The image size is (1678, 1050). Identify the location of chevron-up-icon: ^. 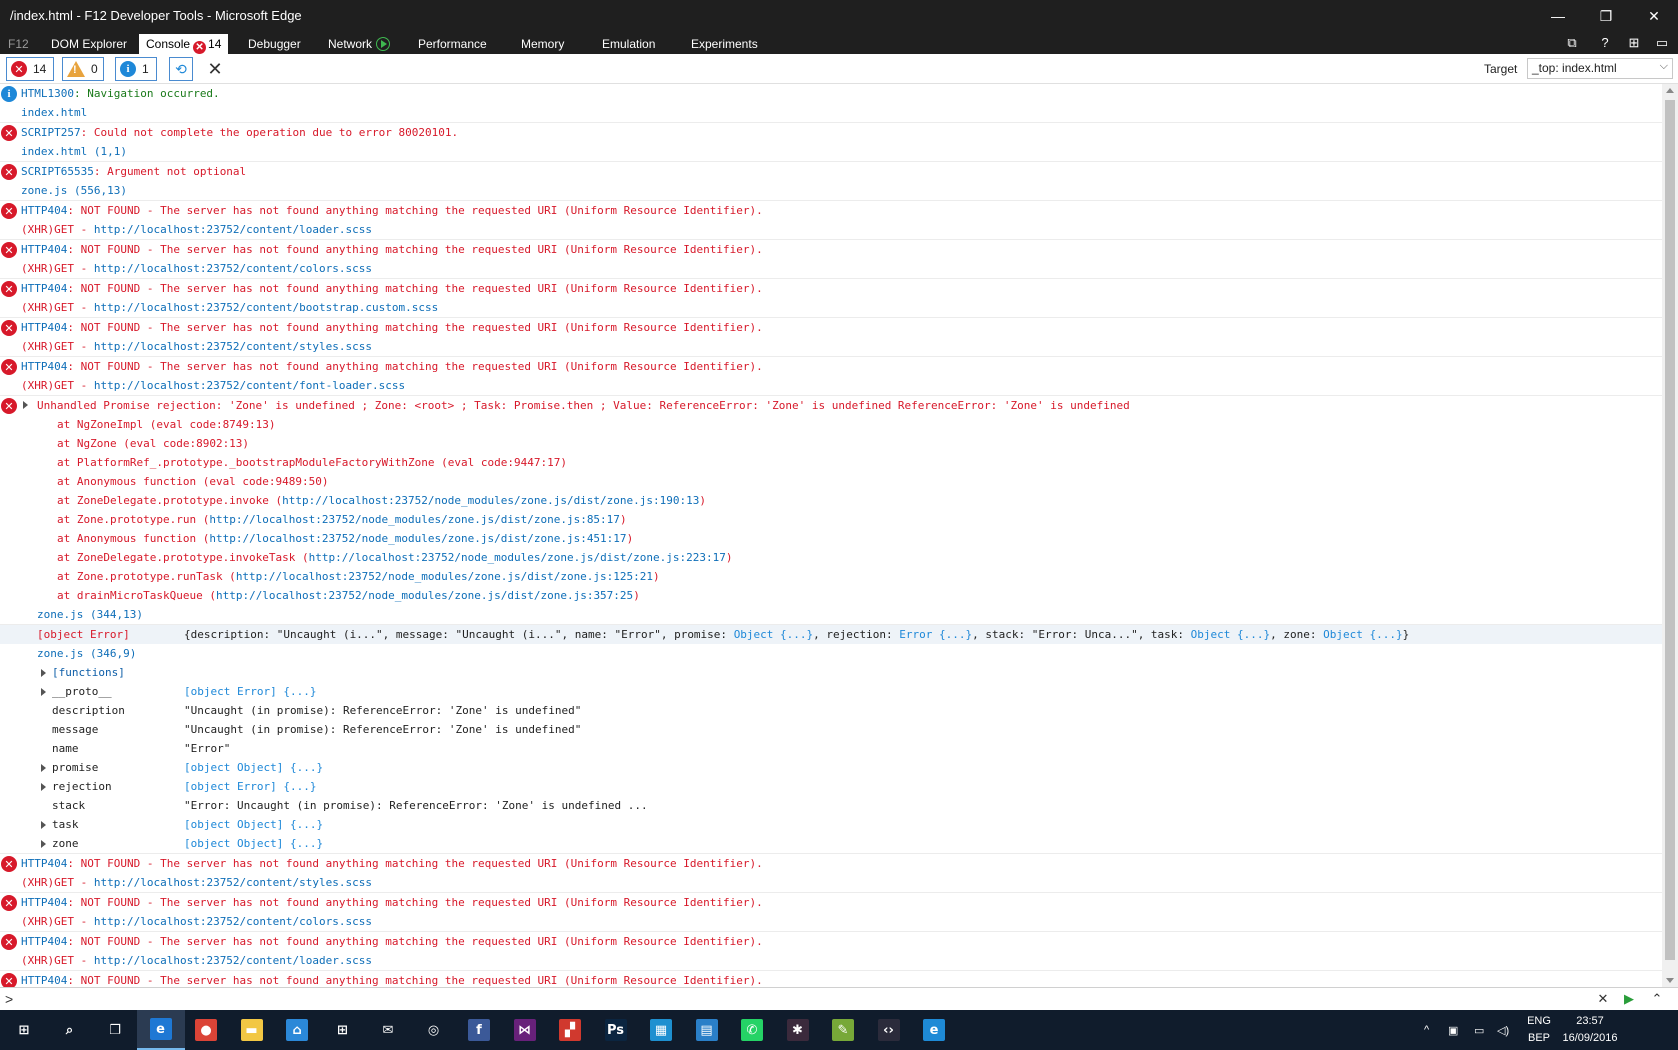
(1431, 1030).